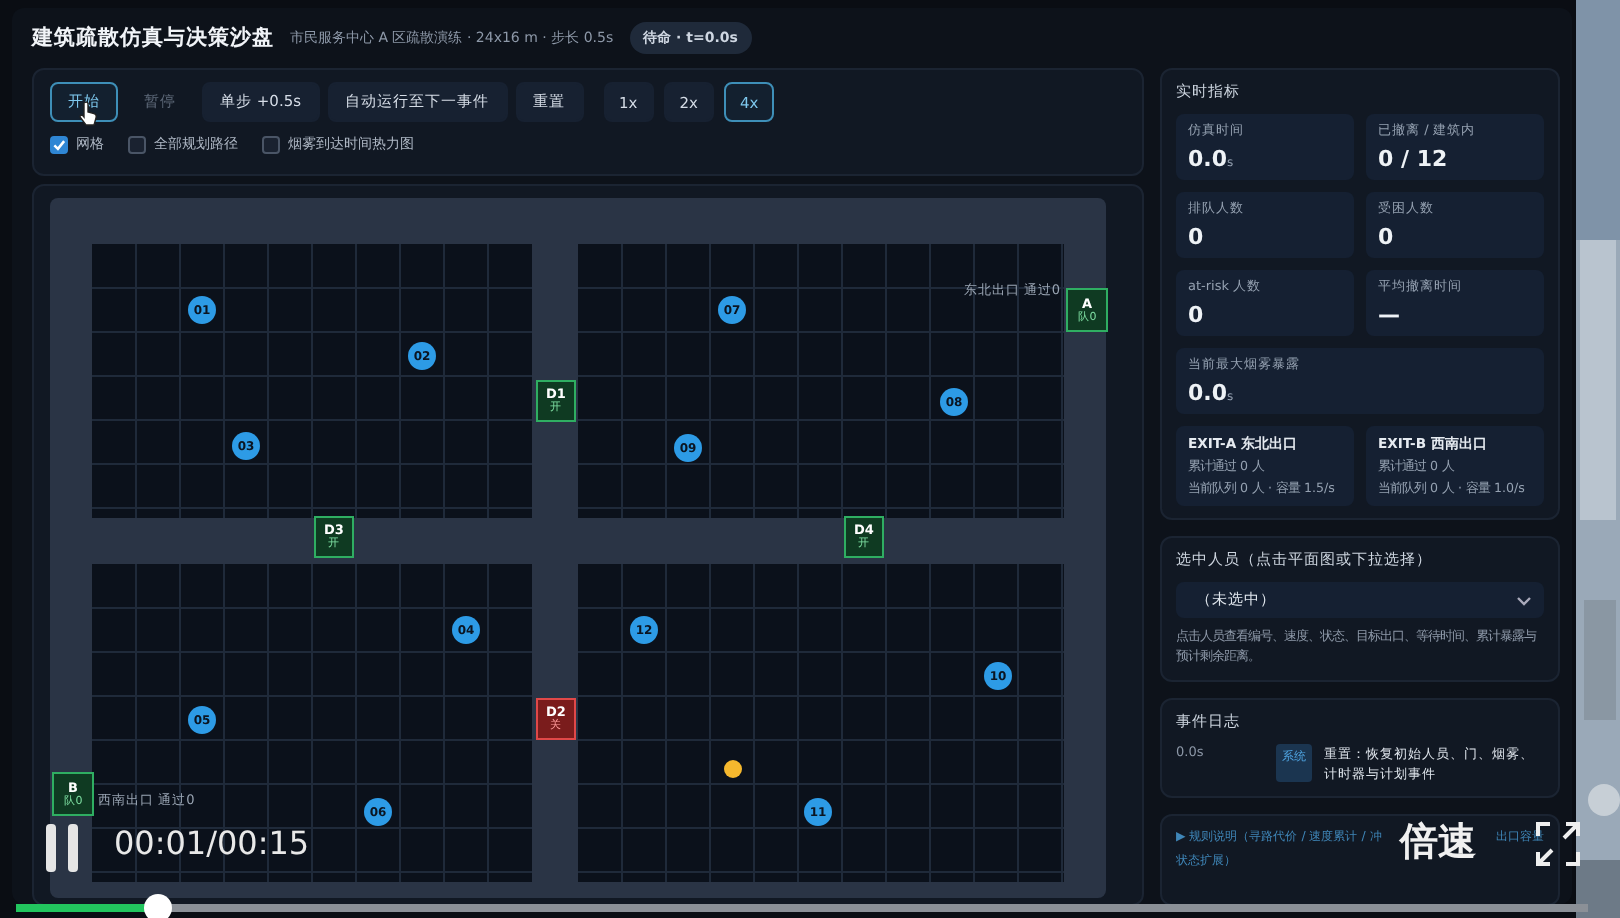 This screenshot has height=918, width=1620. Describe the element at coordinates (1414, 159) in the screenshot. I see `metric-value: 0 / 12` at that location.